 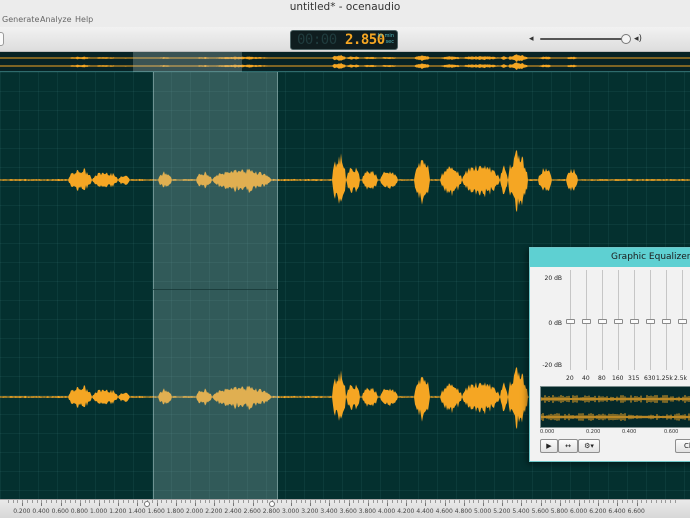 I want to click on toolbar-button, so click(x=2, y=39).